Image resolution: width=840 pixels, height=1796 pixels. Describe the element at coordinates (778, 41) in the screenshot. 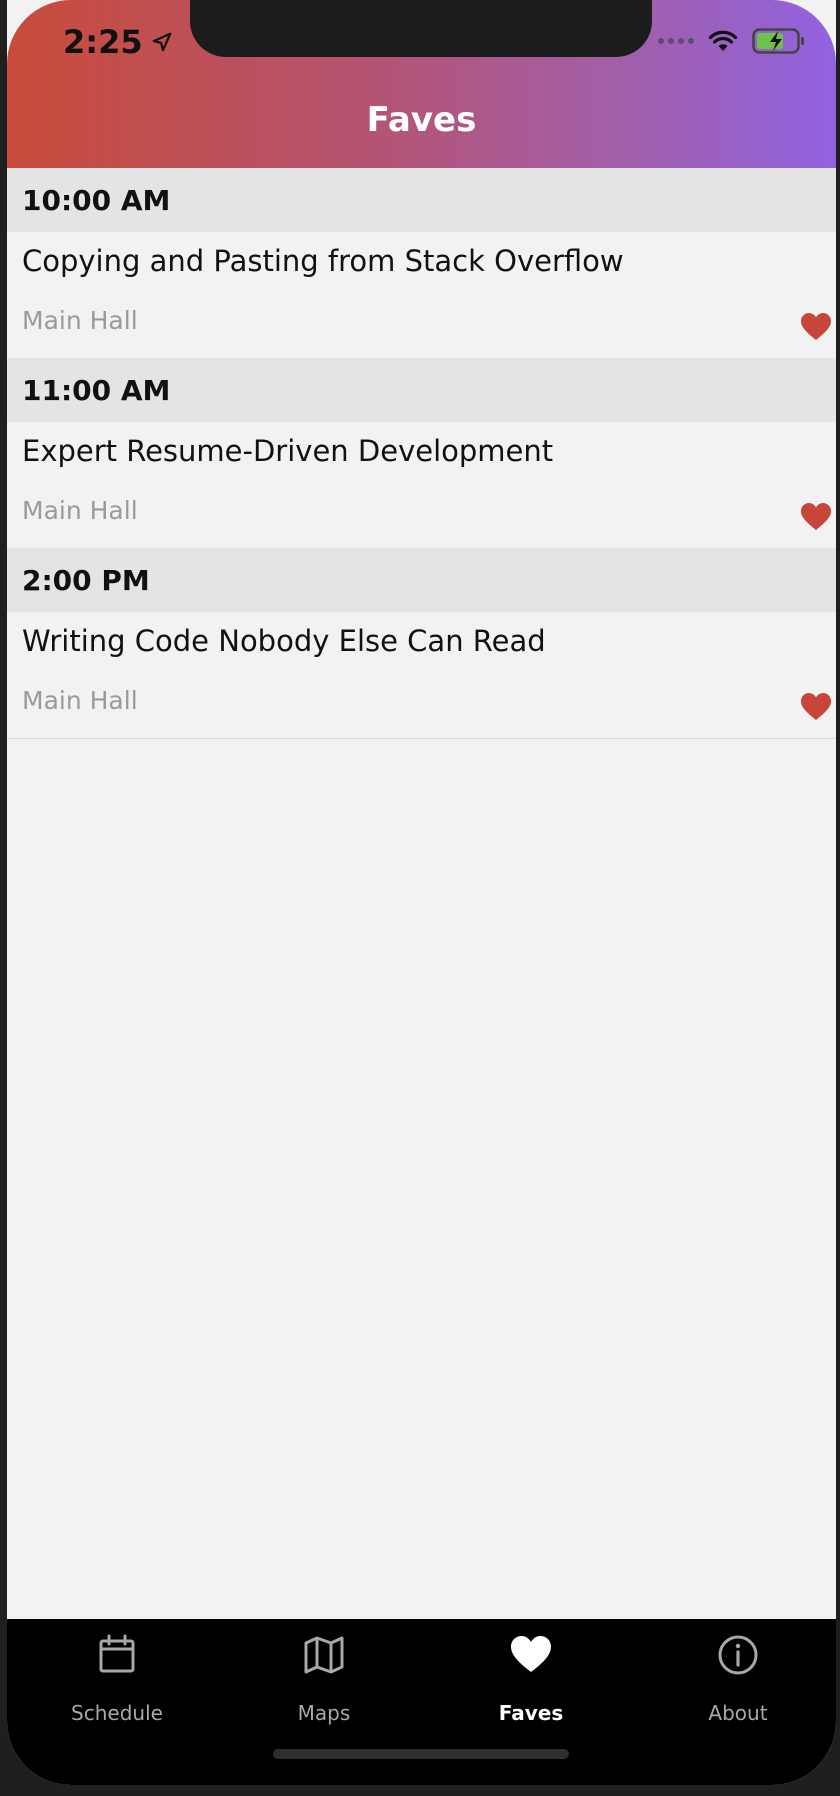

I see `battery-charging-icon` at that location.